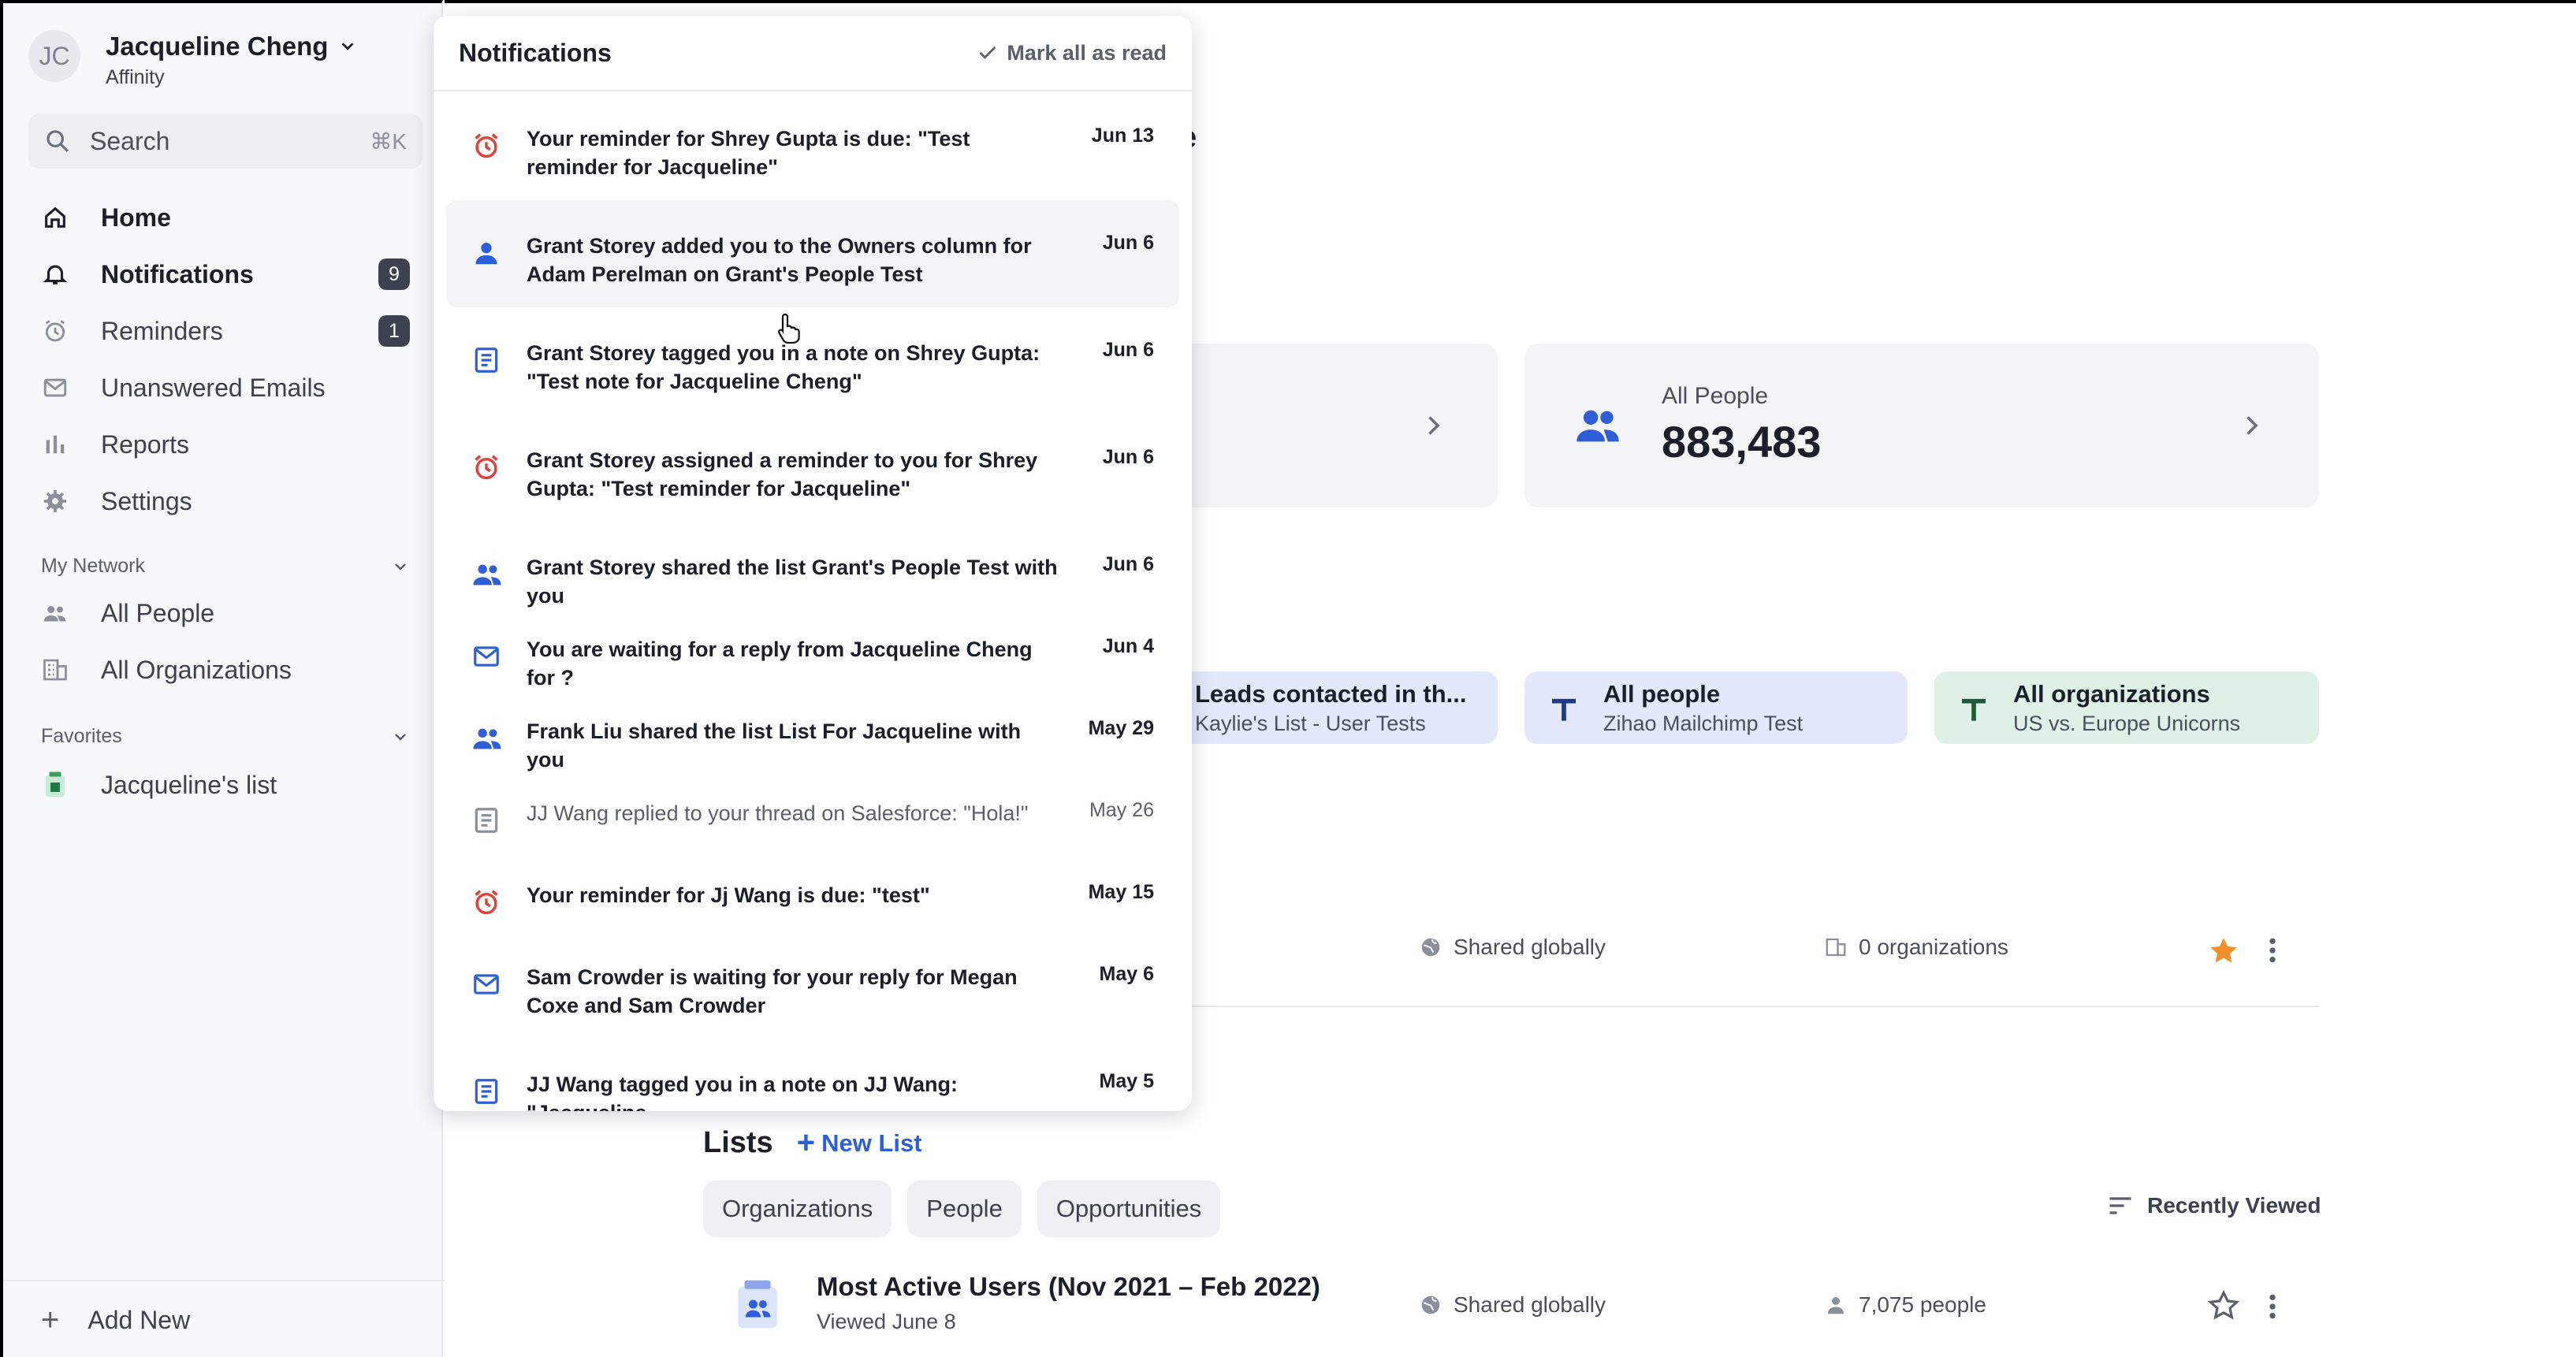 The width and height of the screenshot is (2576, 1357). Describe the element at coordinates (55, 274) in the screenshot. I see `bell-icon` at that location.